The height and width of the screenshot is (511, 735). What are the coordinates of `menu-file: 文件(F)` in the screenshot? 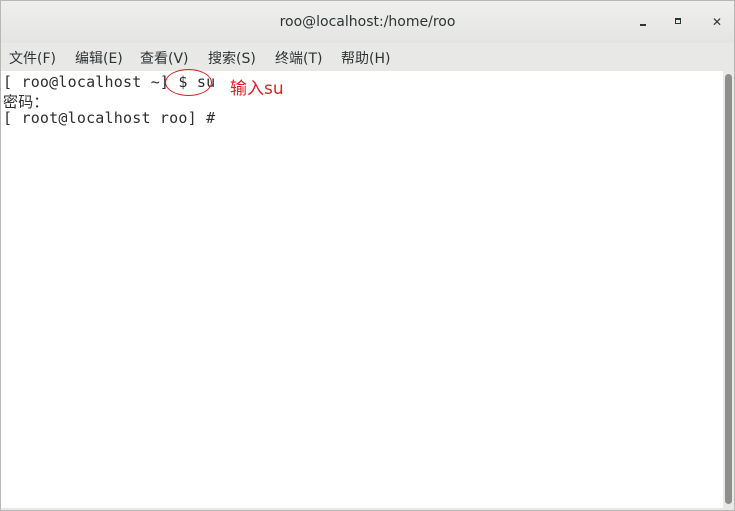 It's located at (32, 58).